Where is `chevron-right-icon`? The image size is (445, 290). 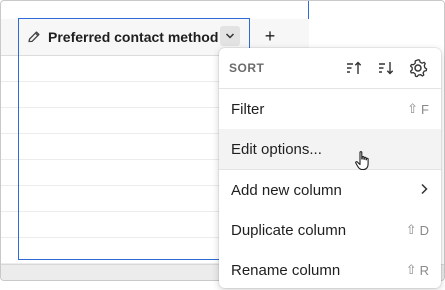
chevron-right-icon is located at coordinates (424, 190).